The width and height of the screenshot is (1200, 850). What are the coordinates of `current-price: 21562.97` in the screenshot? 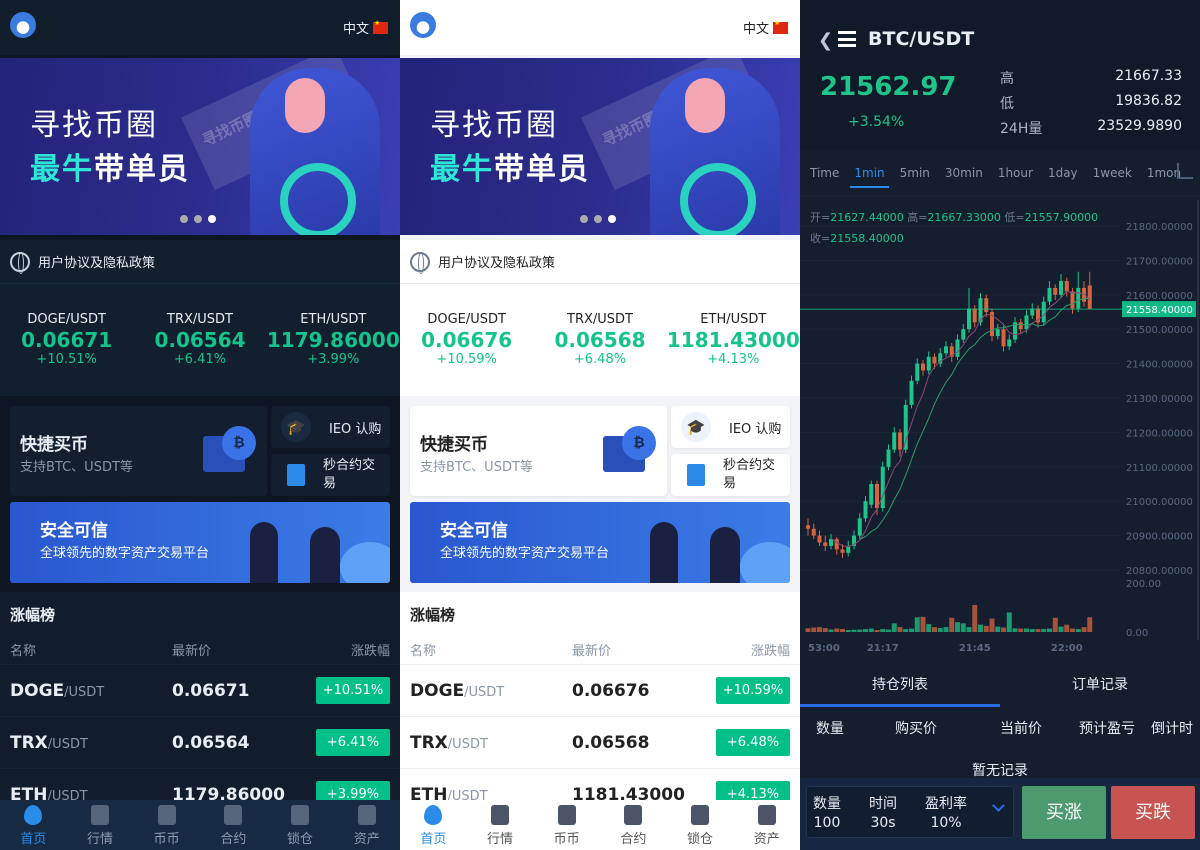 It's located at (888, 87).